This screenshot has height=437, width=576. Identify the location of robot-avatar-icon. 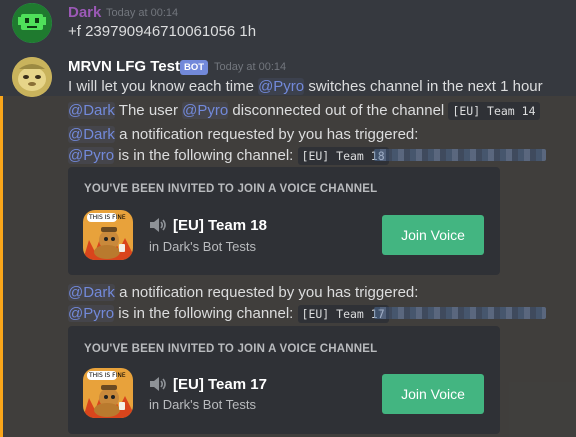
(32, 23).